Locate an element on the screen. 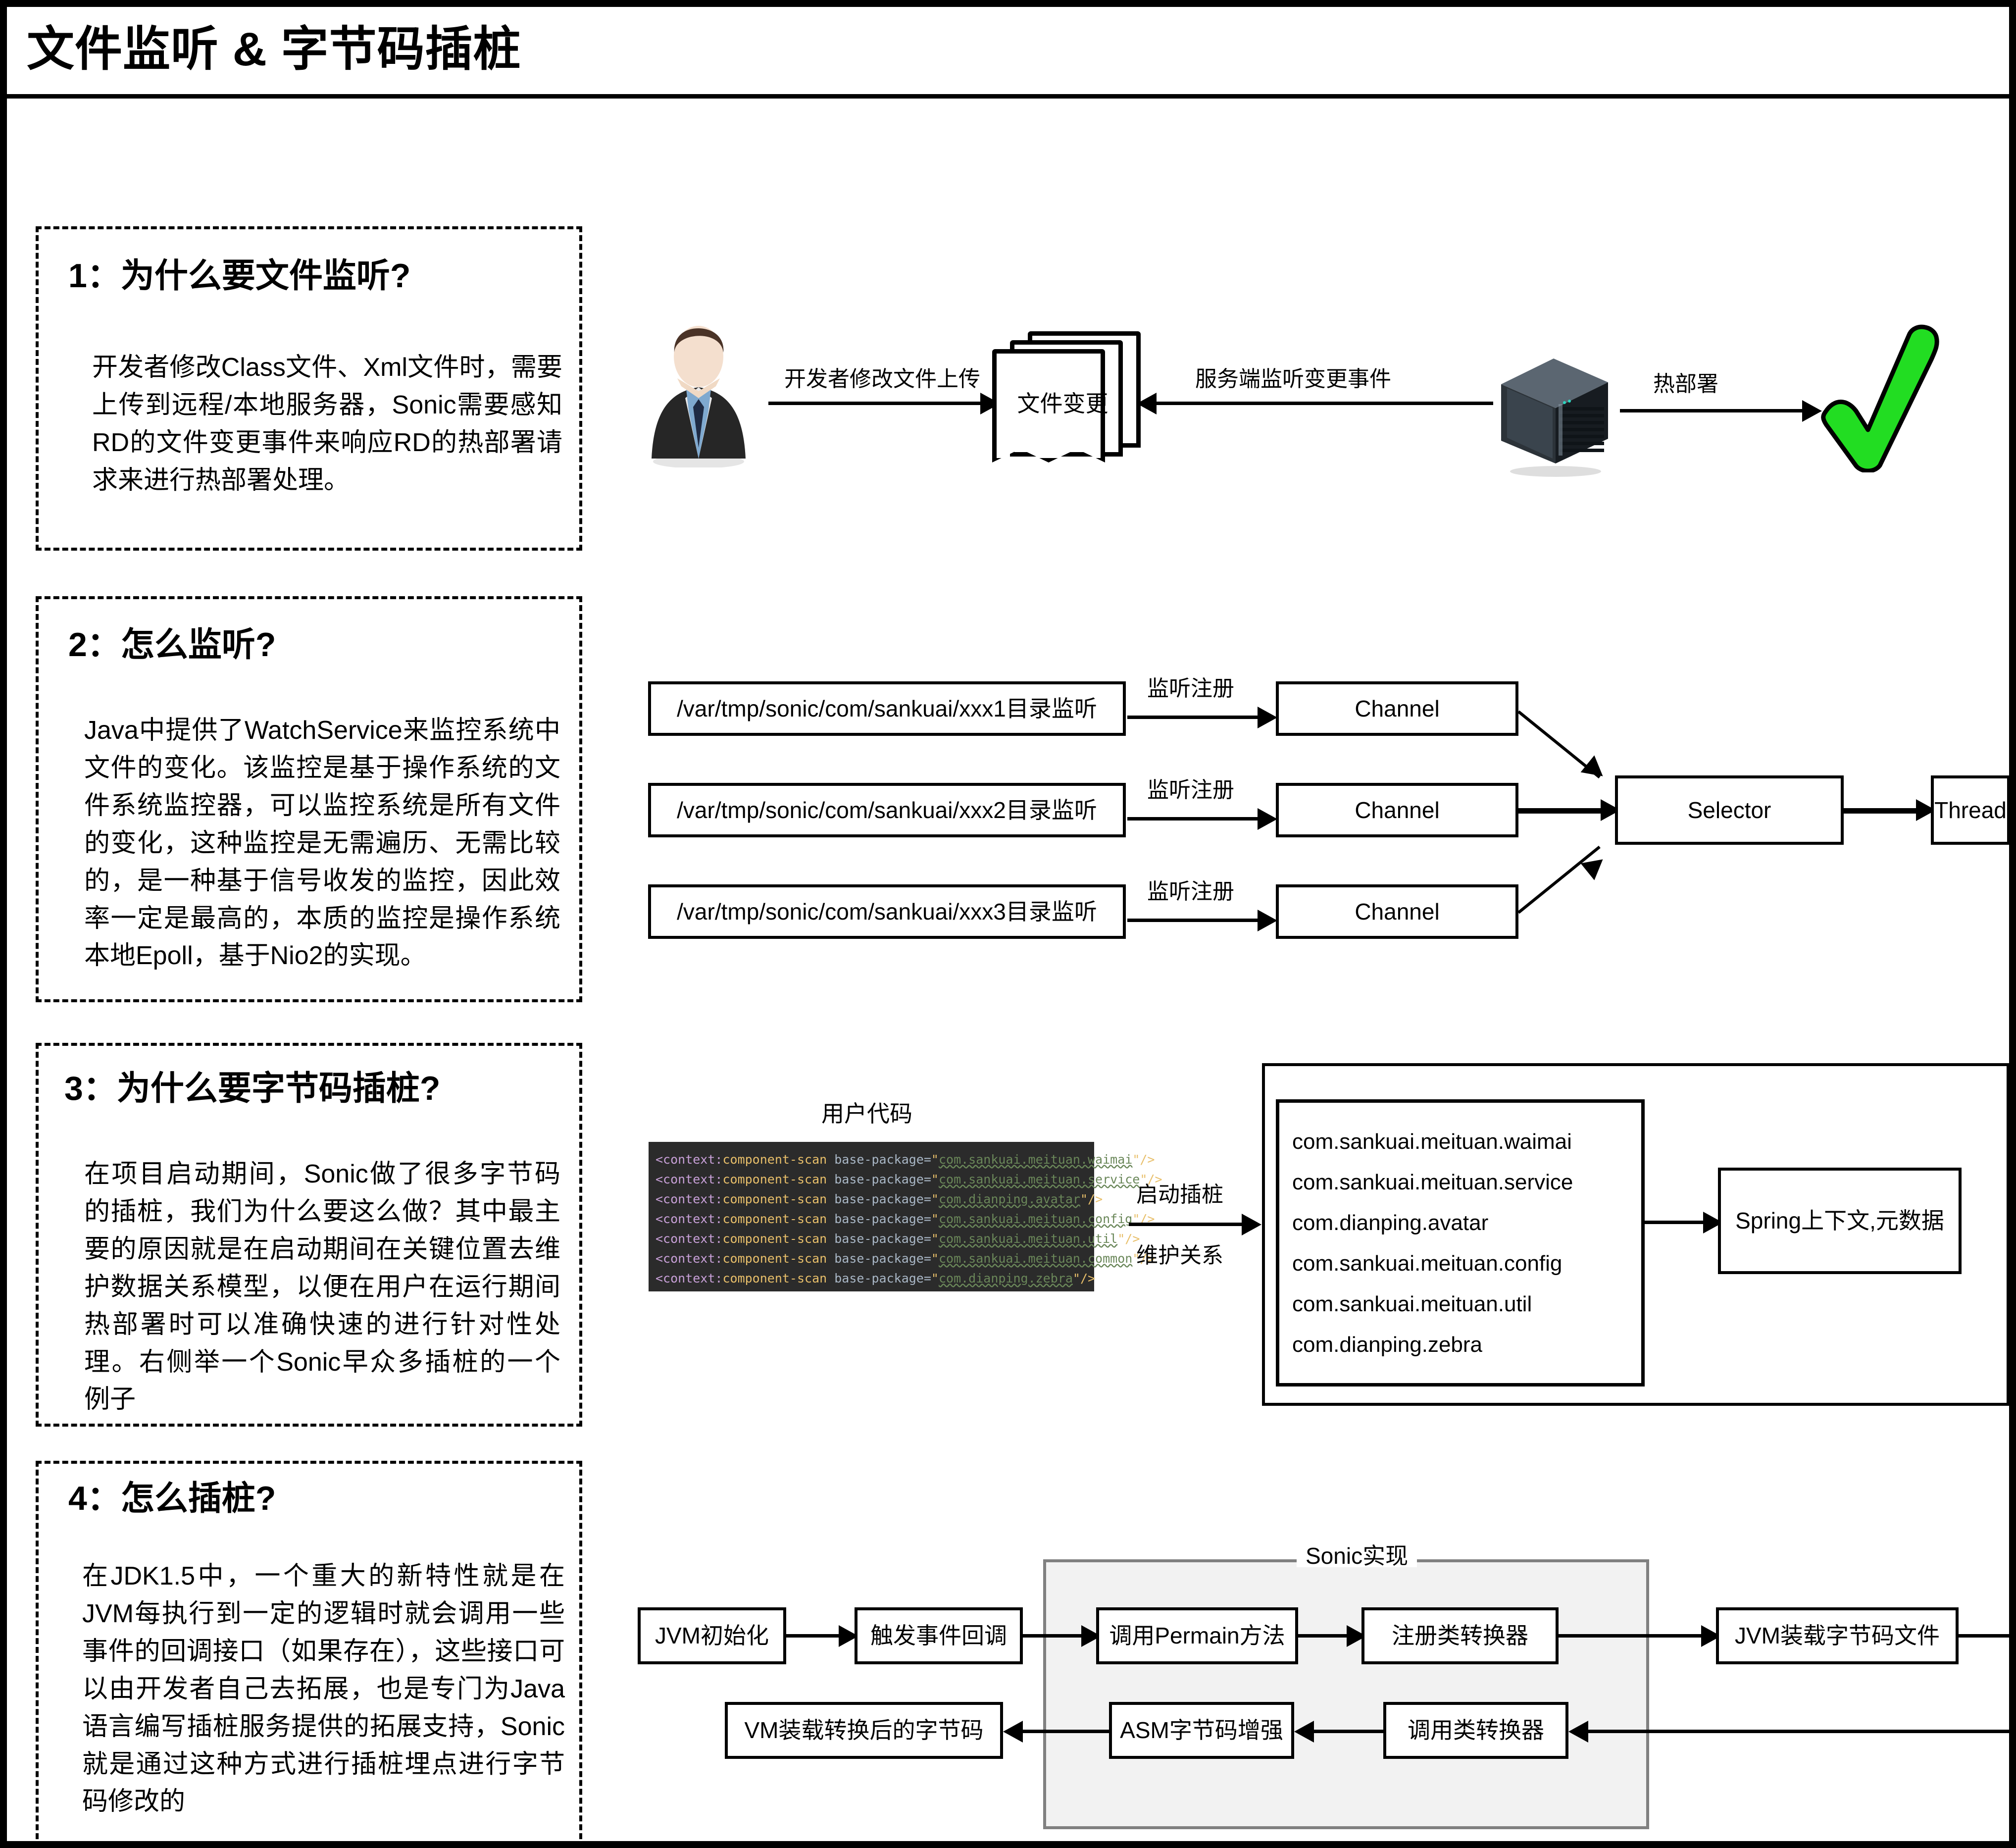 This screenshot has width=2016, height=1848. section-1-heading: 1：为什么要文件监听? is located at coordinates (239, 276).